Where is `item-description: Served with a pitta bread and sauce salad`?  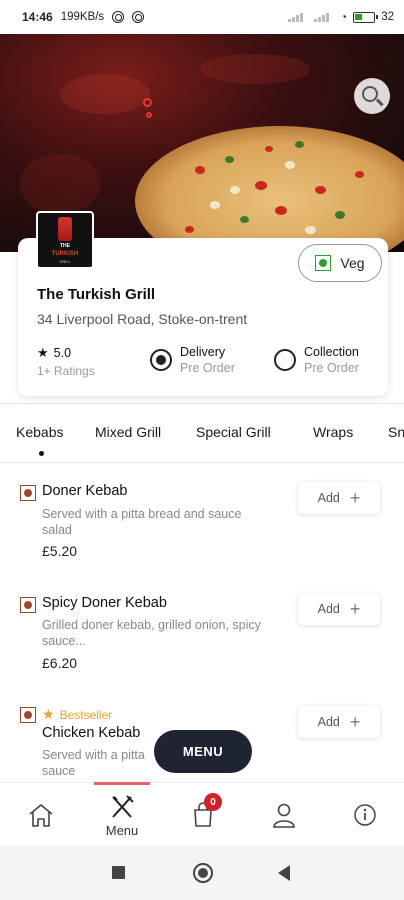
item-description: Served with a pitta bread and sauce salad is located at coordinates (142, 522).